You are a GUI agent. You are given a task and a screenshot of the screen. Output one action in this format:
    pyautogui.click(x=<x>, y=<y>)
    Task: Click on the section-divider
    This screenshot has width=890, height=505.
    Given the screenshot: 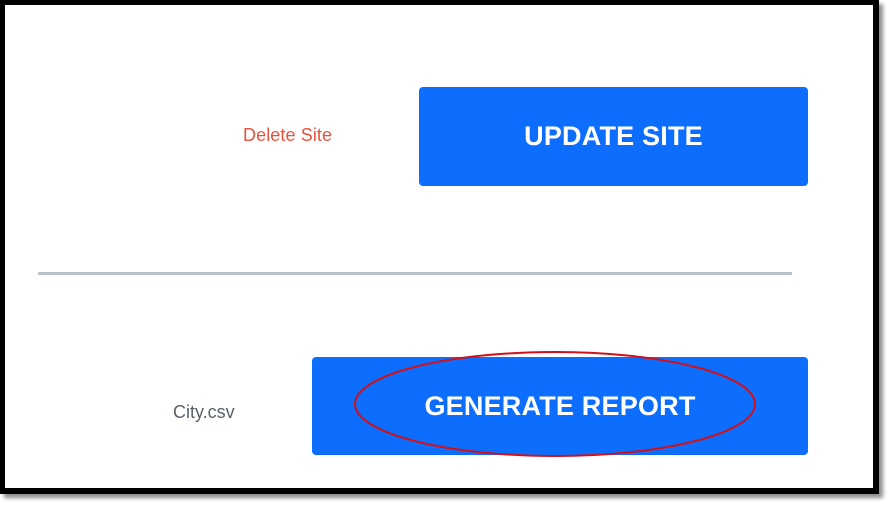 What is the action you would take?
    pyautogui.click(x=415, y=273)
    